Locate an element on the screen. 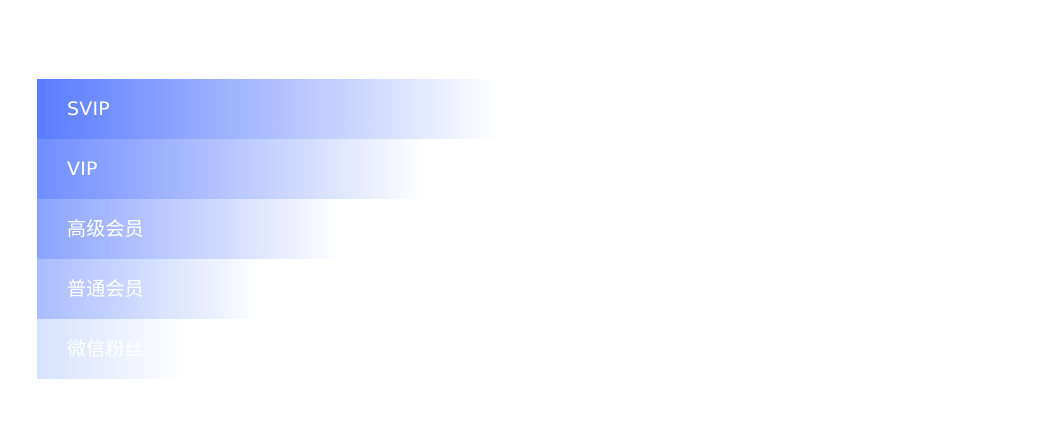 This screenshot has height=440, width=1060. tier-wechat-fan: 微信粉丝 is located at coordinates (277, 349).